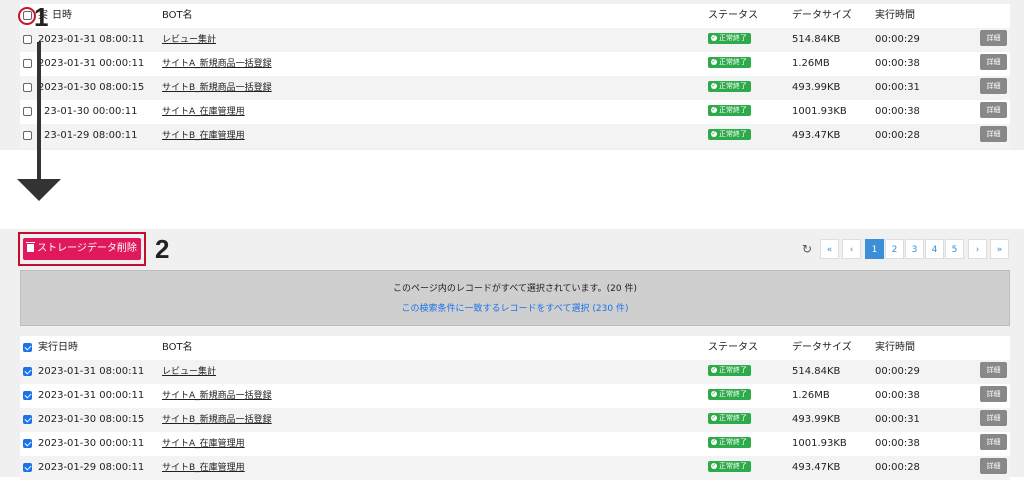 The width and height of the screenshot is (1024, 480). Describe the element at coordinates (27, 347) in the screenshot. I see `select-all-checkbox` at that location.